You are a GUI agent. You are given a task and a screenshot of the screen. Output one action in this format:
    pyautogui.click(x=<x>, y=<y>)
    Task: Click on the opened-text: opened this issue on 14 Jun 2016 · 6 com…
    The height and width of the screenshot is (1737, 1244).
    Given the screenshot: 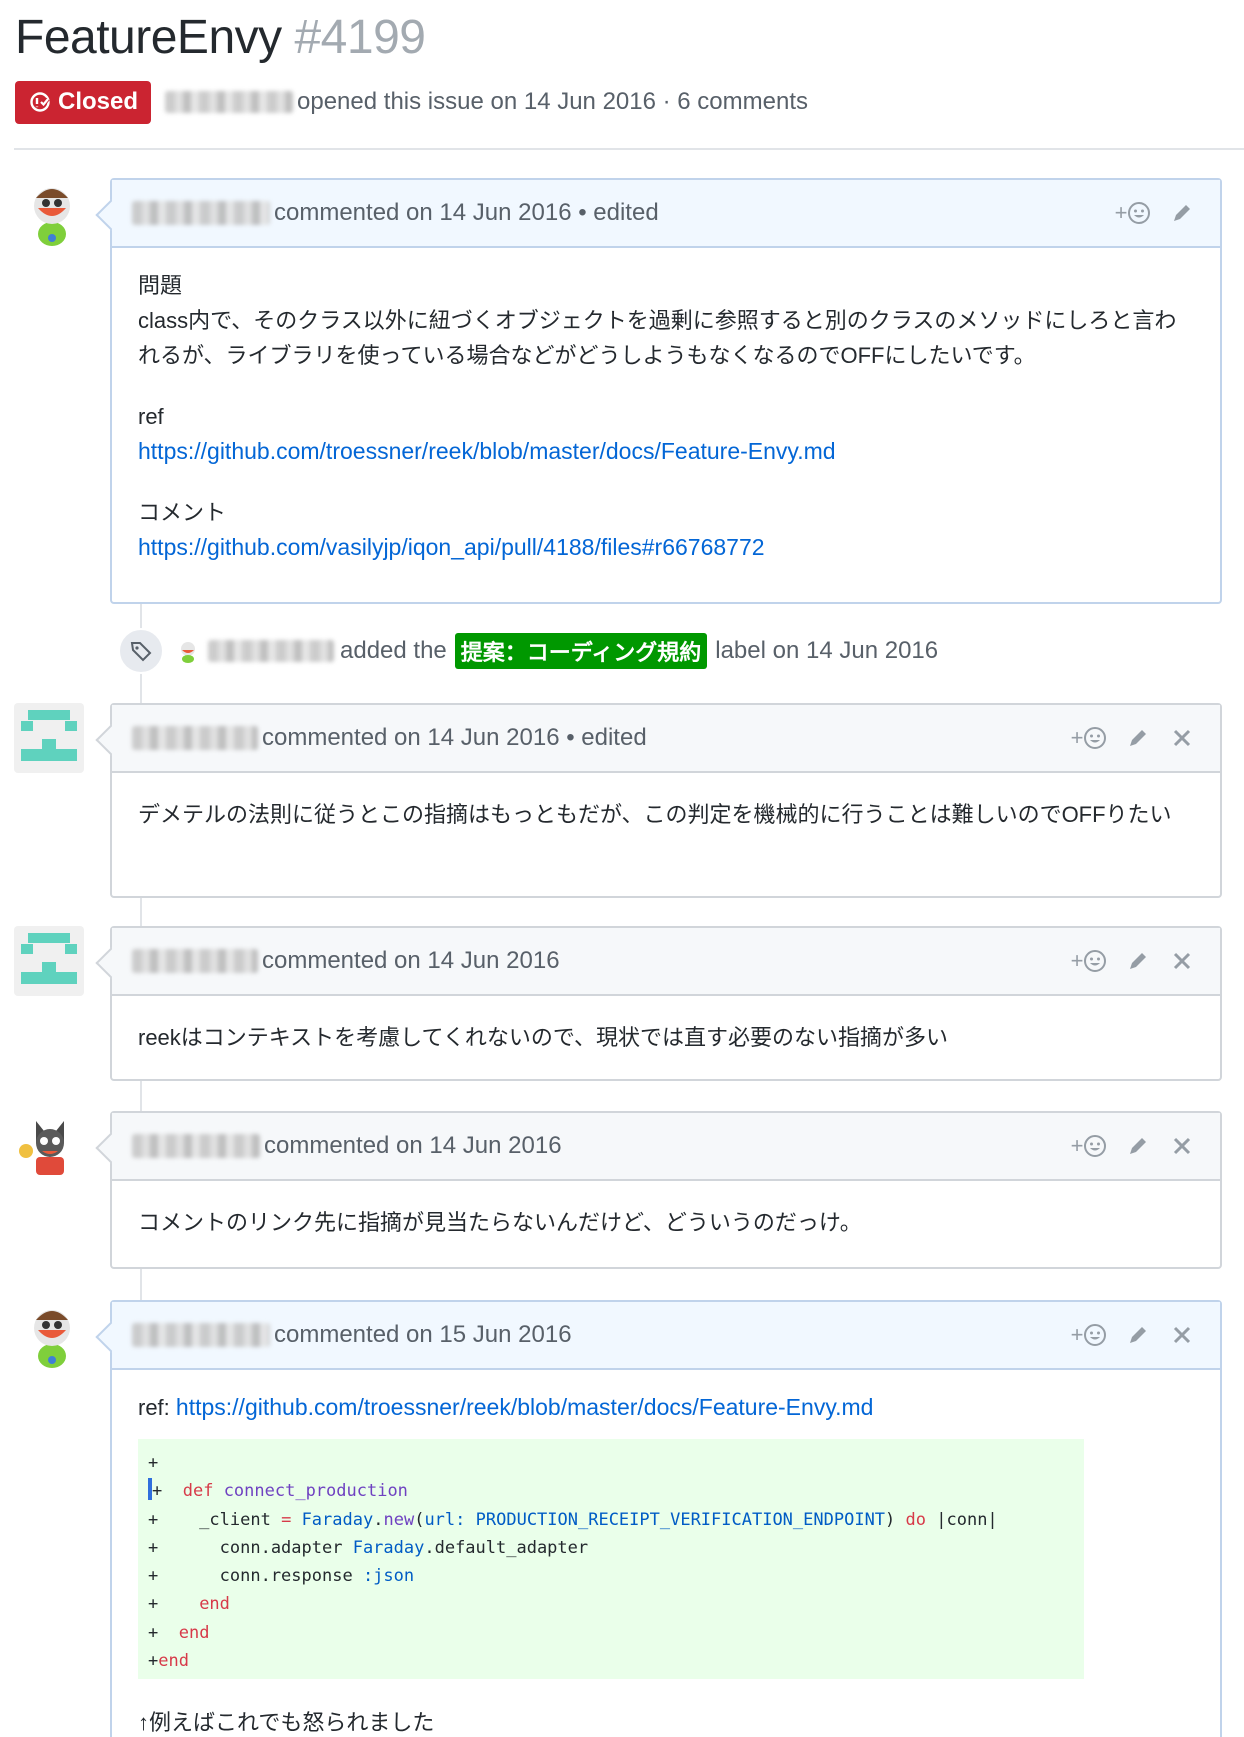 What is the action you would take?
    pyautogui.click(x=552, y=101)
    